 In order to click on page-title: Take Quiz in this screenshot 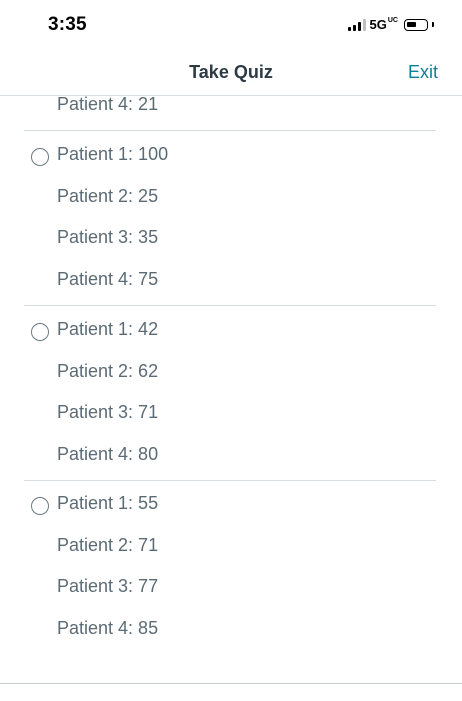, I will do `click(231, 72)`.